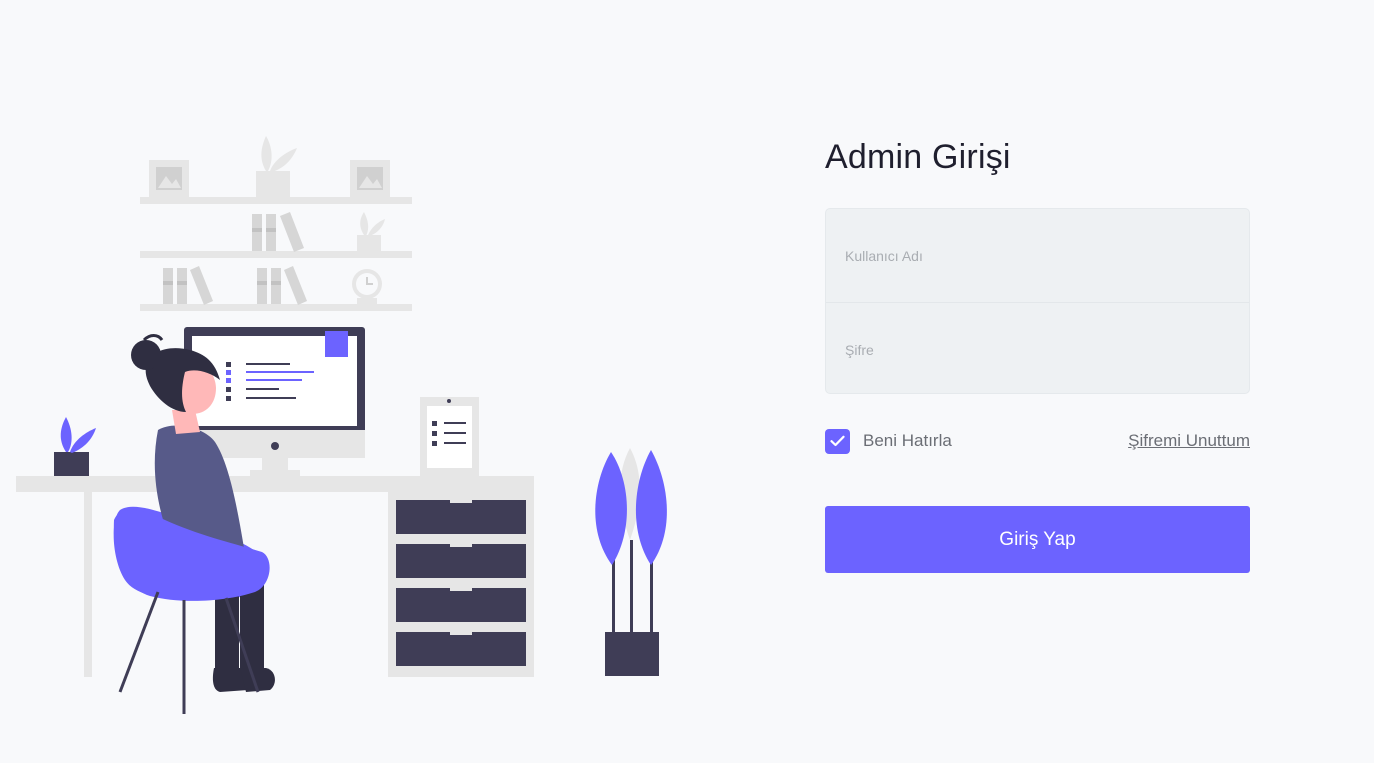 This screenshot has height=763, width=1374. What do you see at coordinates (907, 440) in the screenshot?
I see `remember-label: Beni Hatırla` at bounding box center [907, 440].